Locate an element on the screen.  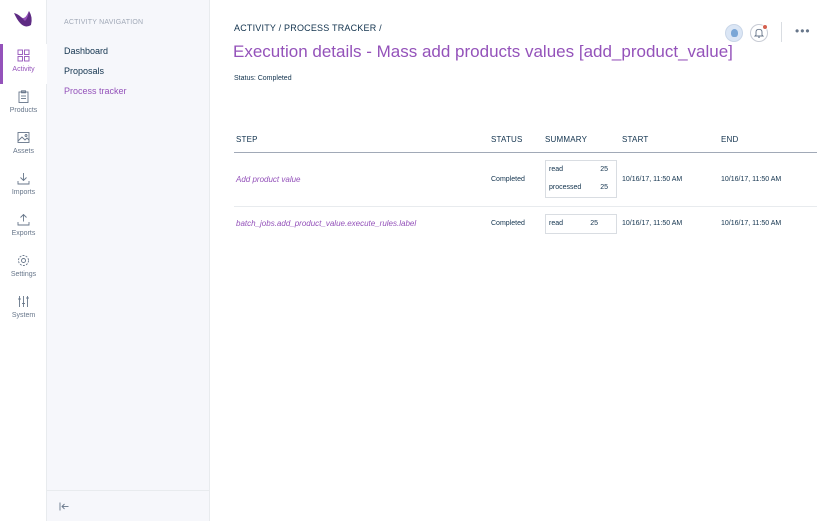
menu-label: System is located at coordinates (23, 315).